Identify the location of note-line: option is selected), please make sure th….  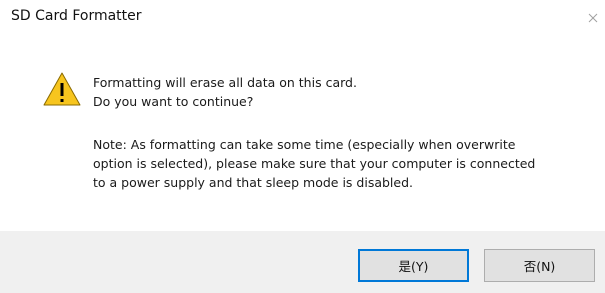
(314, 163).